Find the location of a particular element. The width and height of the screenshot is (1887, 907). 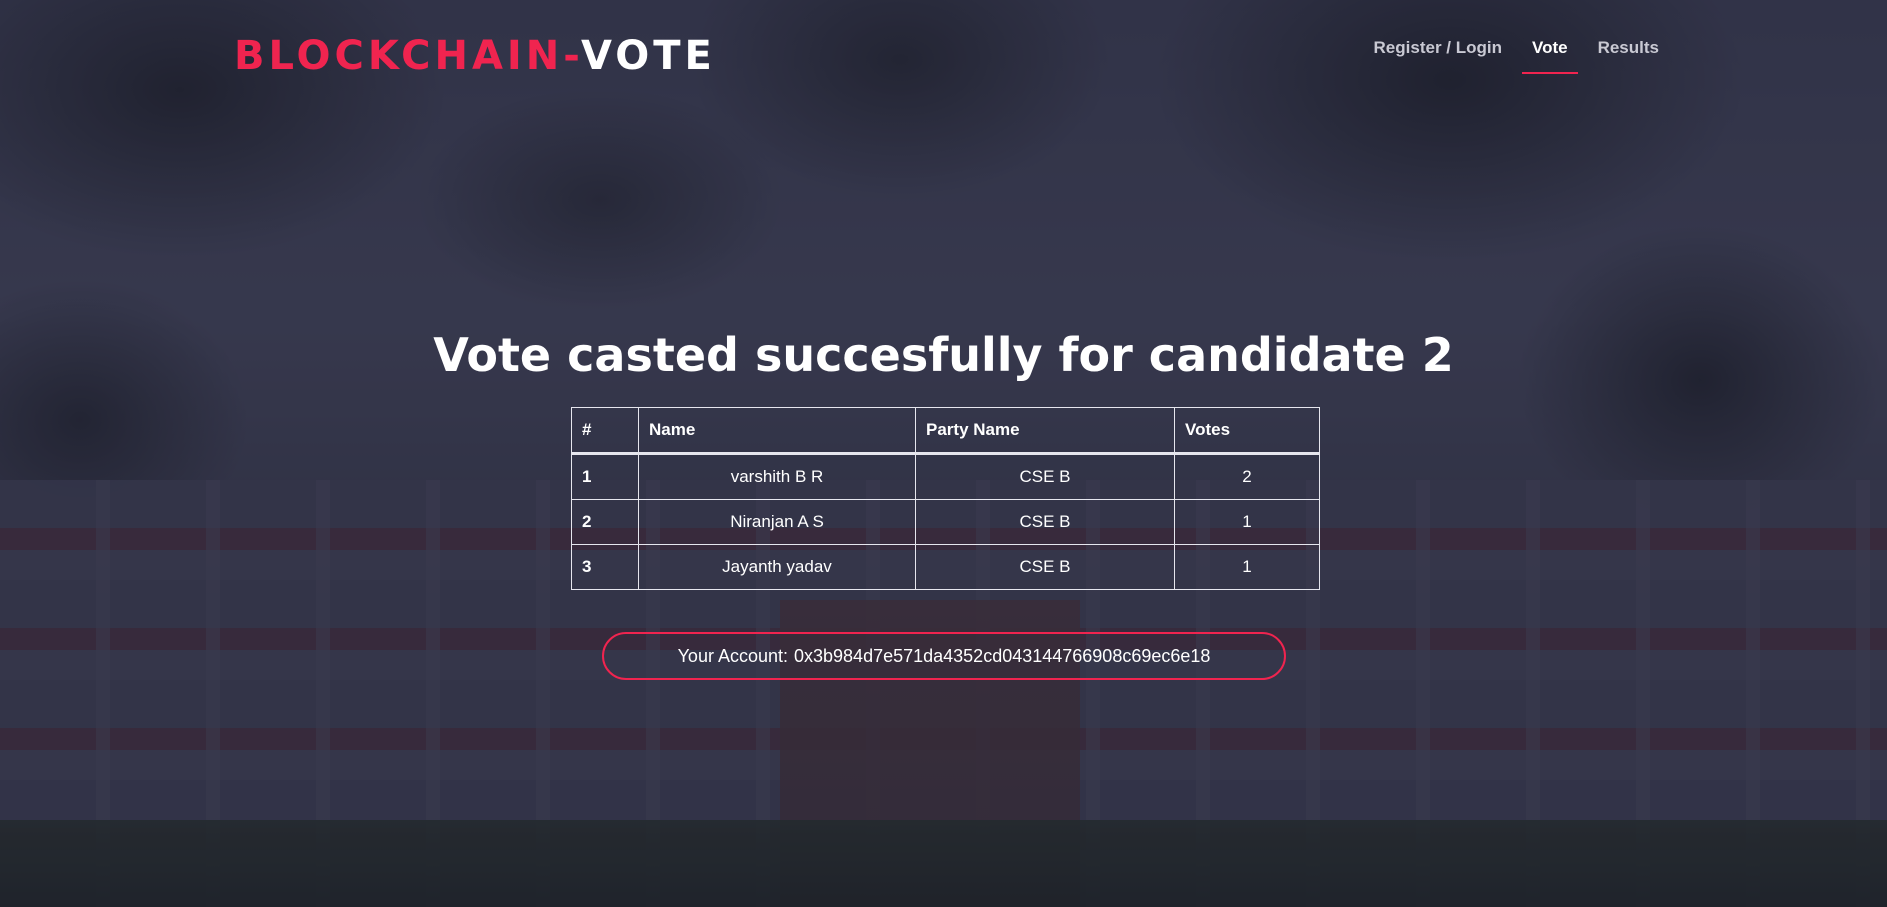

column-header-party: Party Name is located at coordinates (1045, 431).